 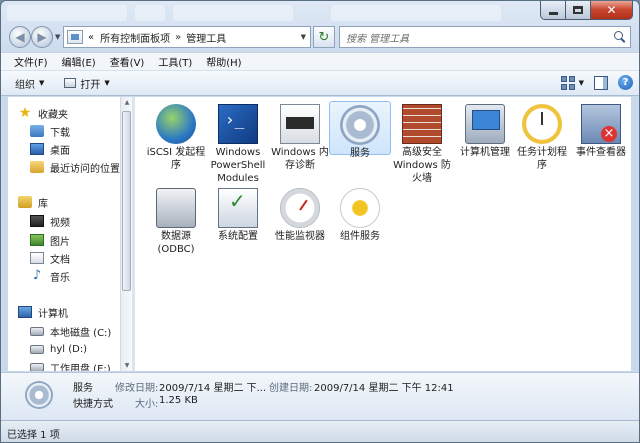 I want to click on open-button: 打开 ▼, so click(x=87, y=83).